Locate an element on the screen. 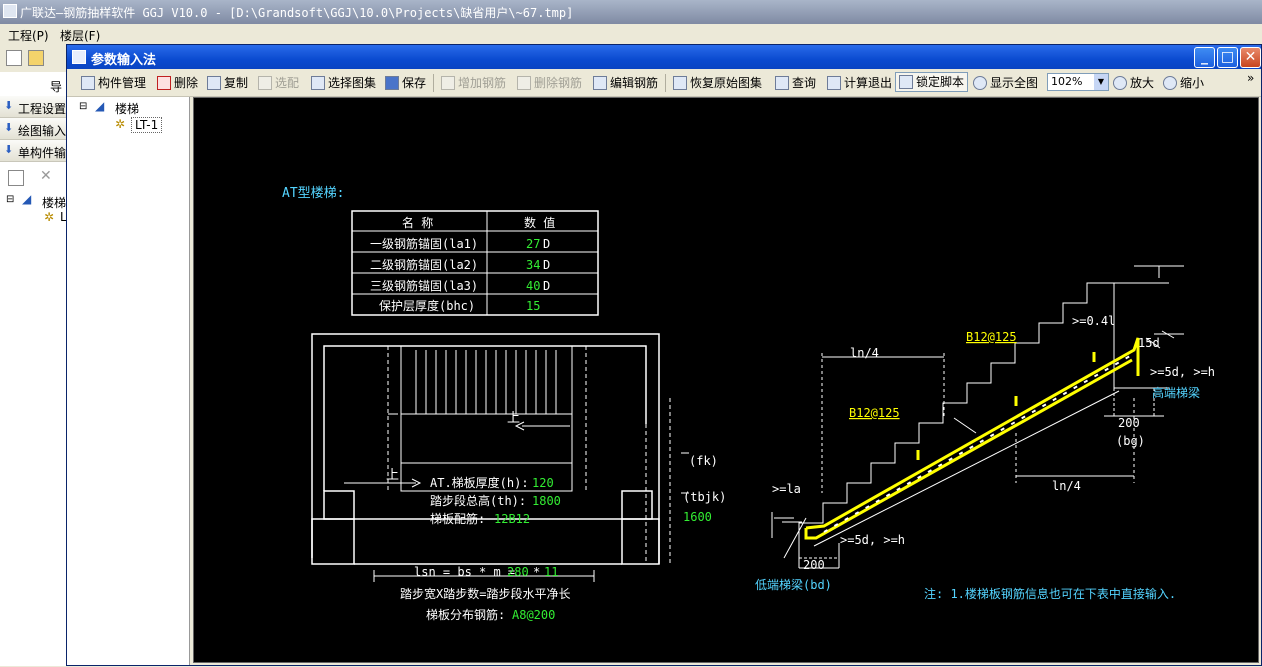  save-disk-icon is located at coordinates (392, 83).